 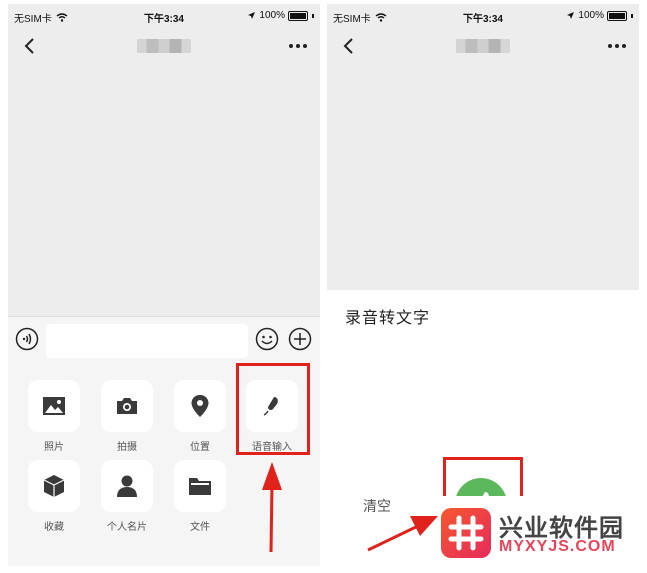 I want to click on arrow-up-red, so click(x=272, y=507).